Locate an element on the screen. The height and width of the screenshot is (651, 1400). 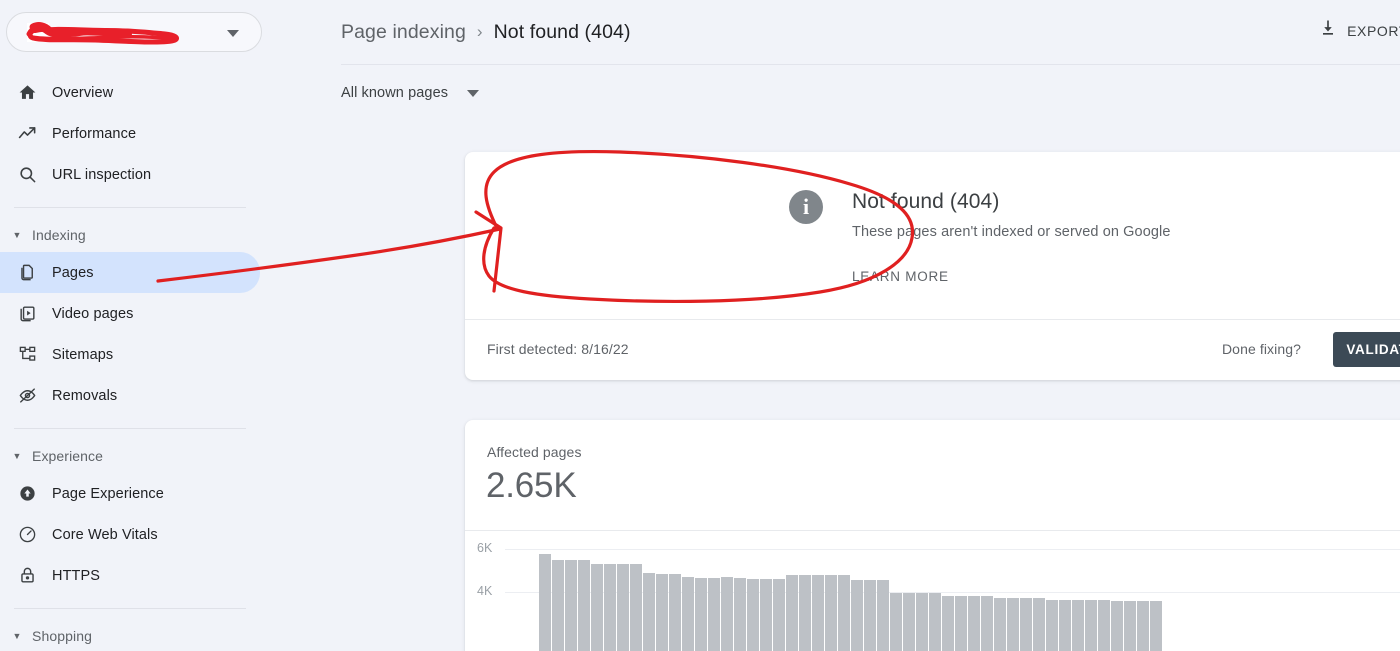
validate-fix-button: VALIDATE FIX is located at coordinates (1366, 349).